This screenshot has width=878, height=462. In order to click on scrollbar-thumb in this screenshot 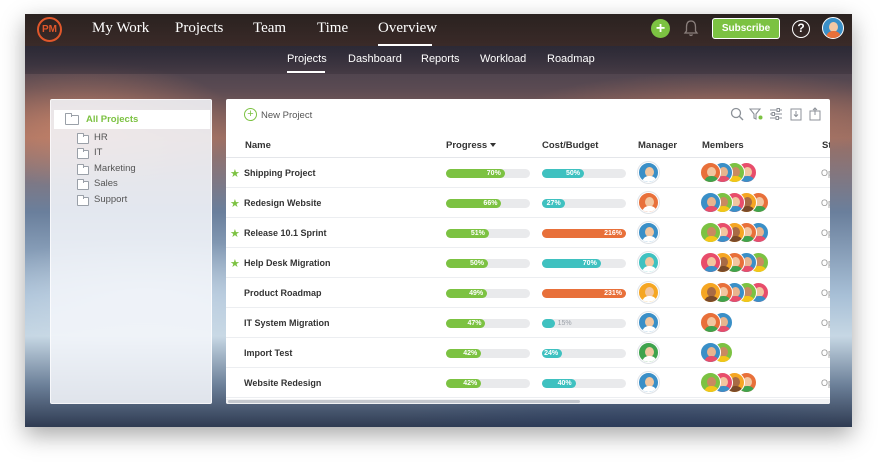, I will do `click(404, 401)`.